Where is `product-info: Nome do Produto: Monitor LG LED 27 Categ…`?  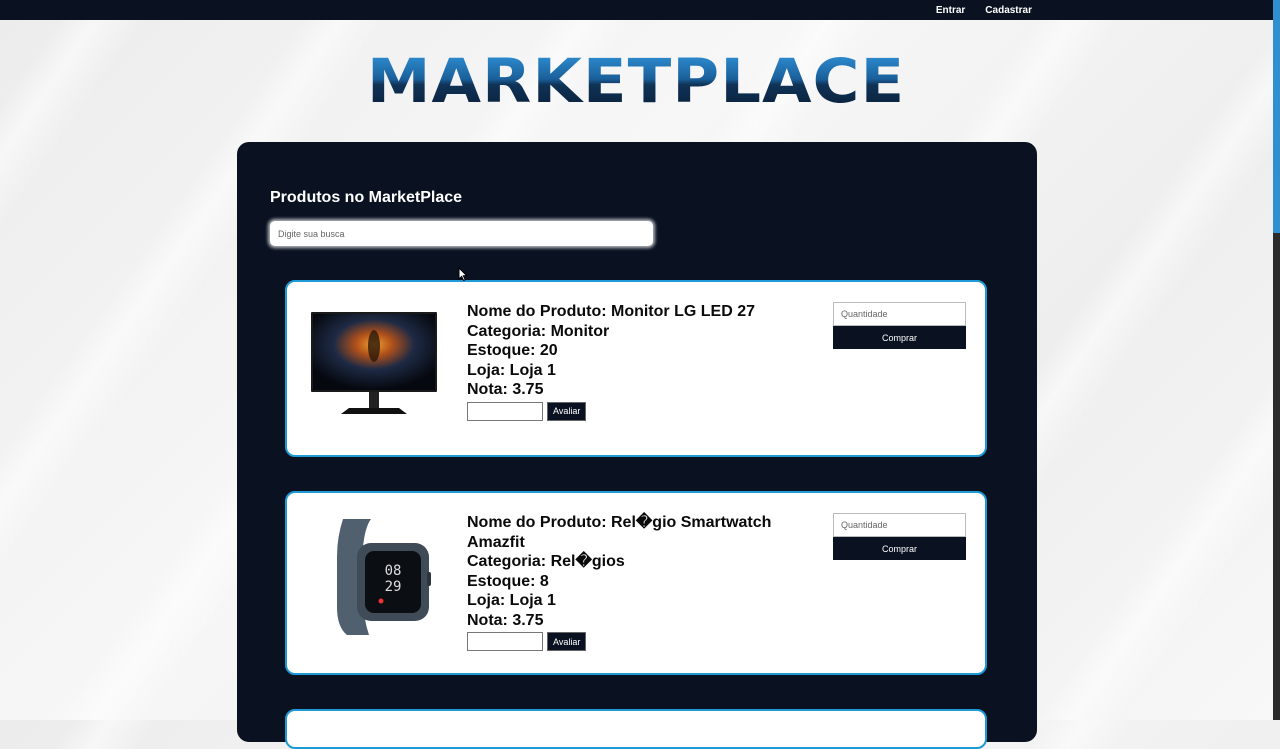 product-info: Nome do Produto: Monitor LG LED 27 Categ… is located at coordinates (632, 361).